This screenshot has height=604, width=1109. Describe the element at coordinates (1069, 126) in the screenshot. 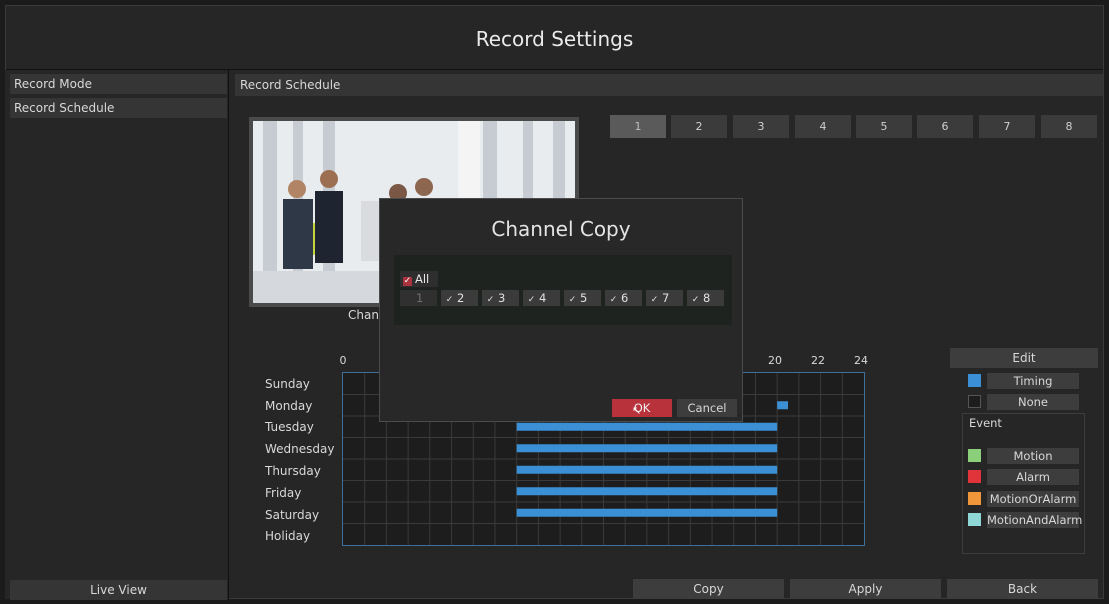

I see `channel-tab-8: 8` at that location.